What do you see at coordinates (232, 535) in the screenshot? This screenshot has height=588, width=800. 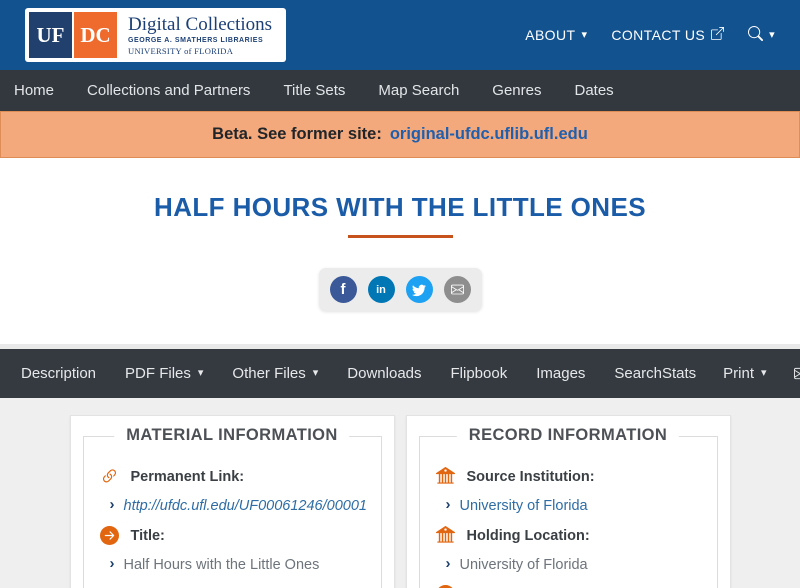 I see `title-label-row: Title:` at bounding box center [232, 535].